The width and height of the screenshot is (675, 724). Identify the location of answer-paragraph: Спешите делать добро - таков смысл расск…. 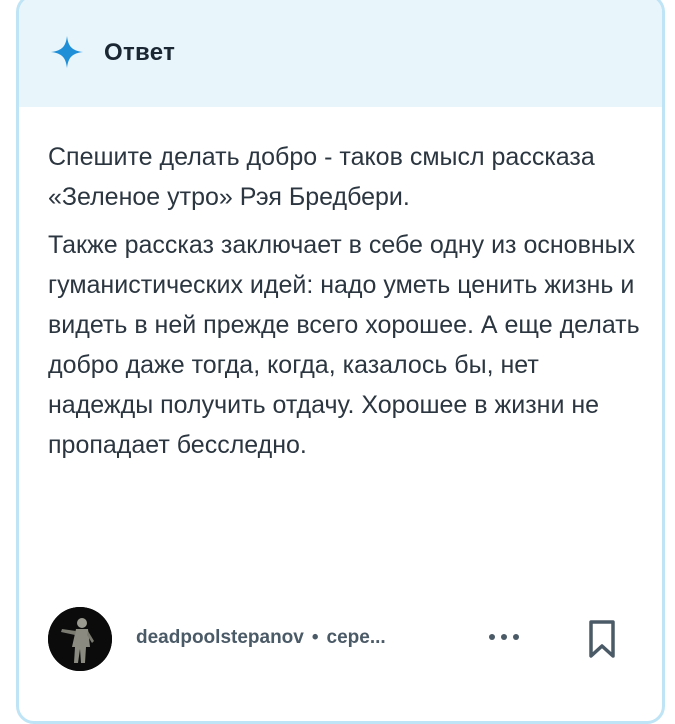
(321, 177).